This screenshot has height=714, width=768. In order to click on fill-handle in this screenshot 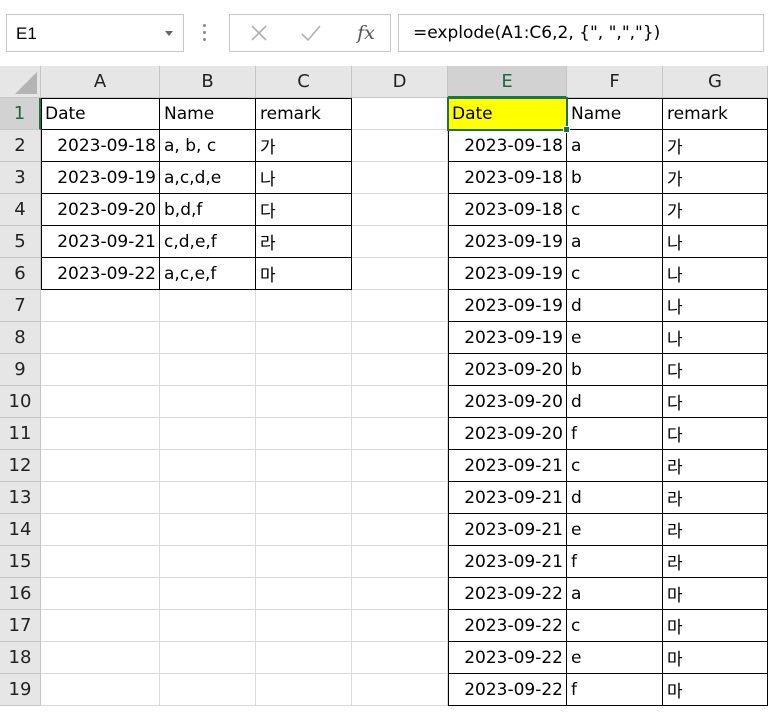, I will do `click(566, 129)`.